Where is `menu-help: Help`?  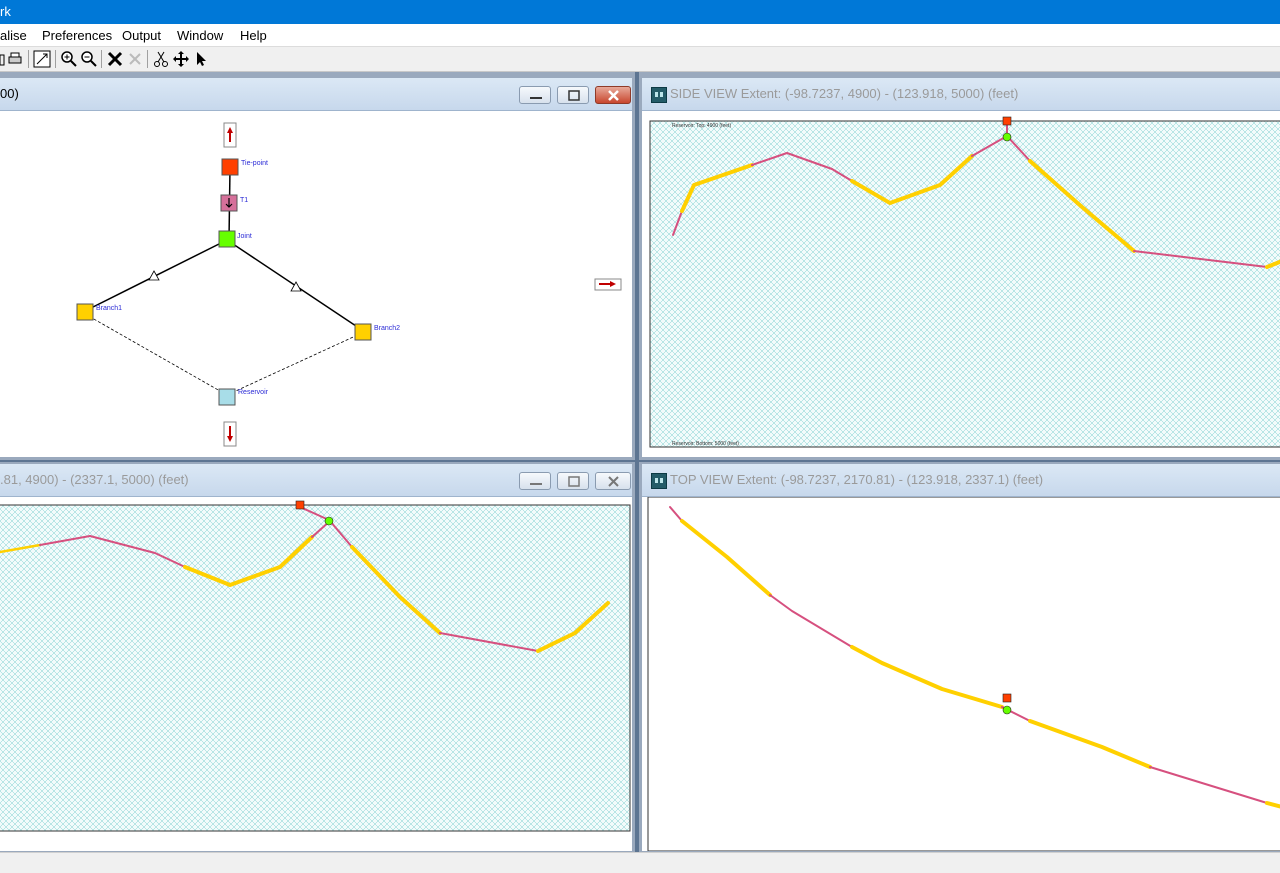 menu-help: Help is located at coordinates (253, 35).